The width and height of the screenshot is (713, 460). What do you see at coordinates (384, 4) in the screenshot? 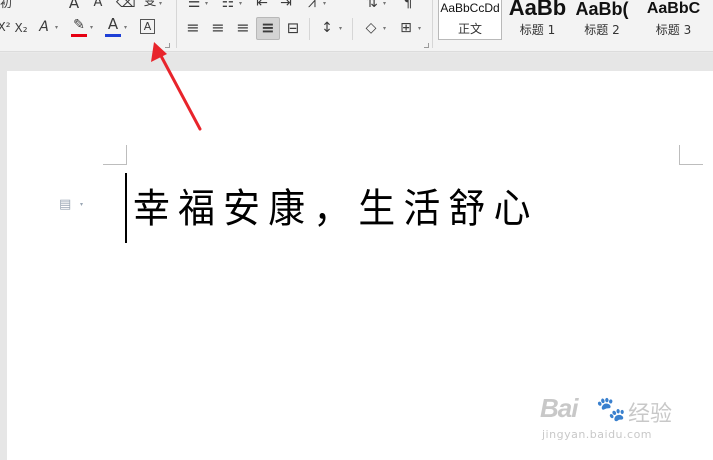
I see `sort-dropdown-icon: ▾` at bounding box center [384, 4].